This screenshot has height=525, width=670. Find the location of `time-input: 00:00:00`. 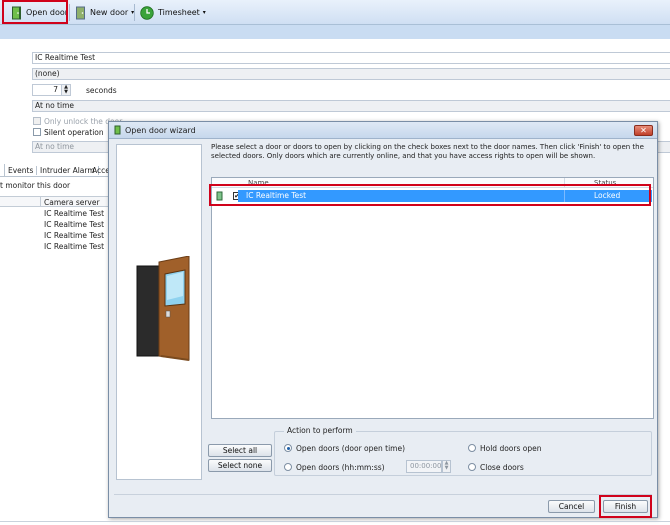

time-input: 00:00:00 is located at coordinates (424, 466).